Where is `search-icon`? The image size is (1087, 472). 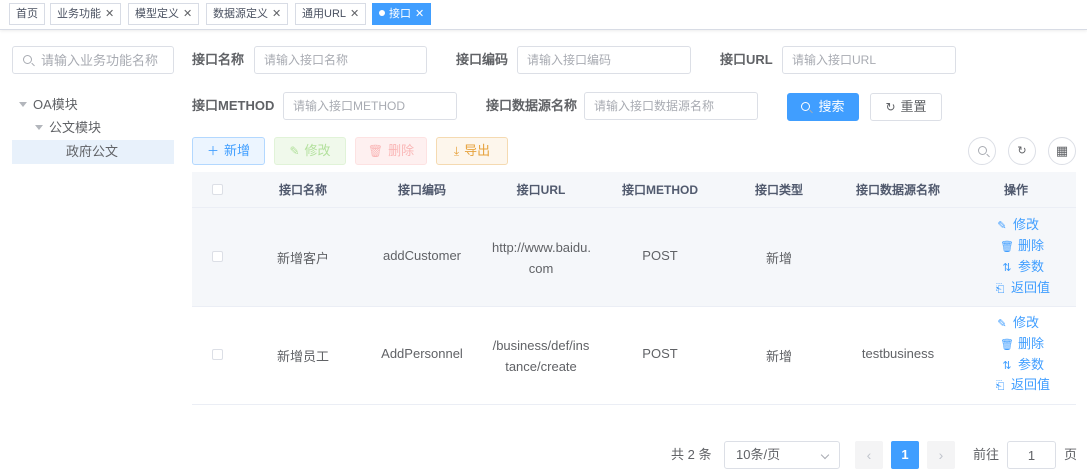
search-icon is located at coordinates (27, 59).